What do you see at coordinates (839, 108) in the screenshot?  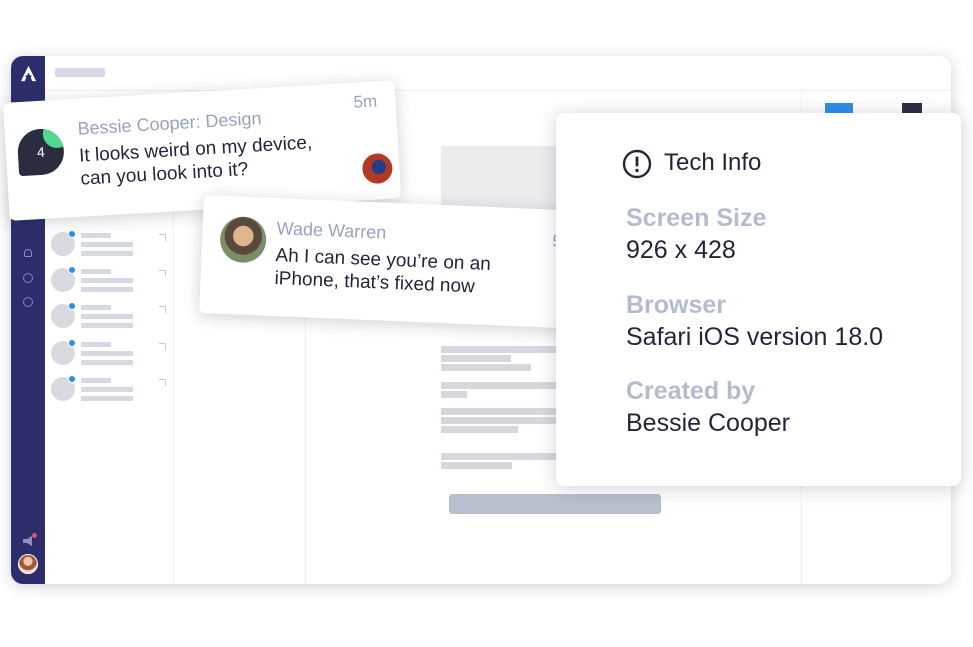 I see `primary-button-placeholder` at bounding box center [839, 108].